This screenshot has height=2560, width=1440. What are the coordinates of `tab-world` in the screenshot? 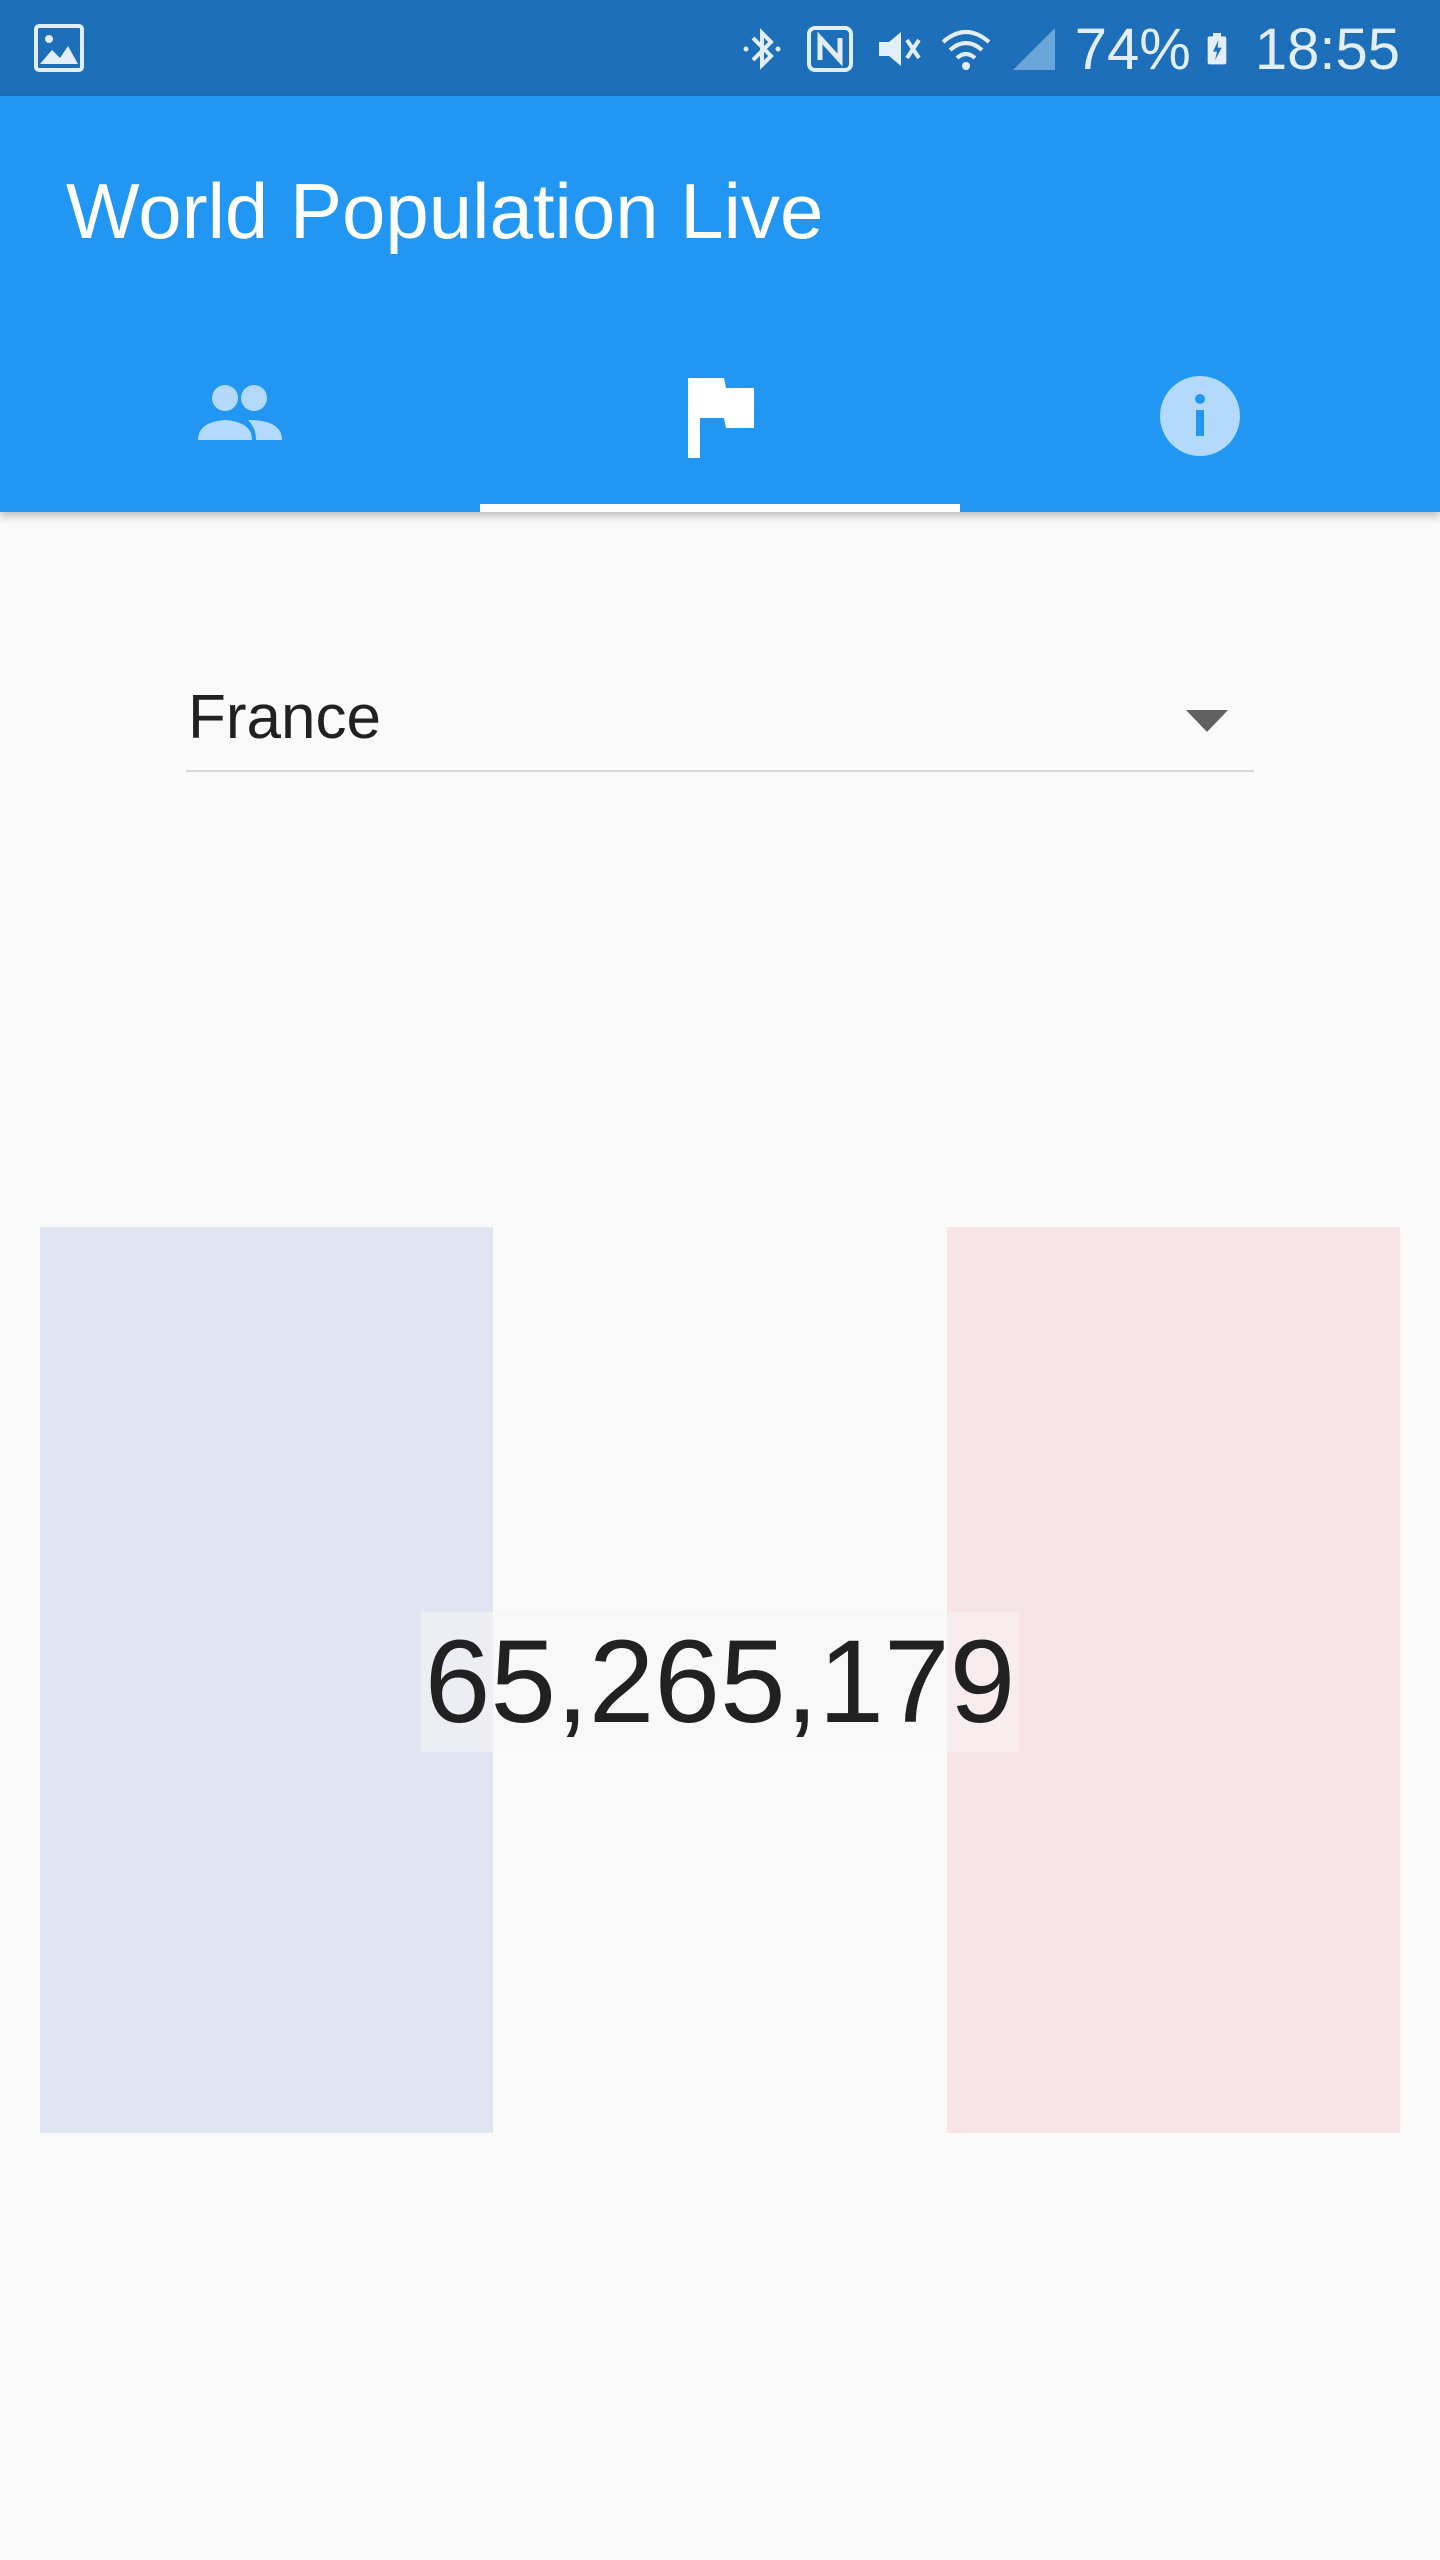 It's located at (240, 429).